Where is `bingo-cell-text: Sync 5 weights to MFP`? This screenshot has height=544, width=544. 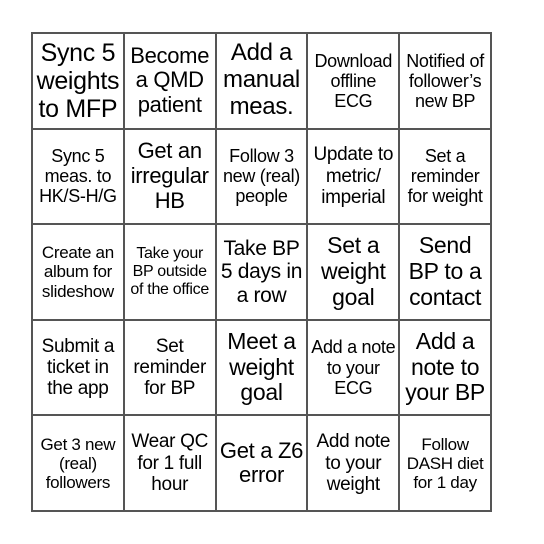 bingo-cell-text: Sync 5 weights to MFP is located at coordinates (78, 80).